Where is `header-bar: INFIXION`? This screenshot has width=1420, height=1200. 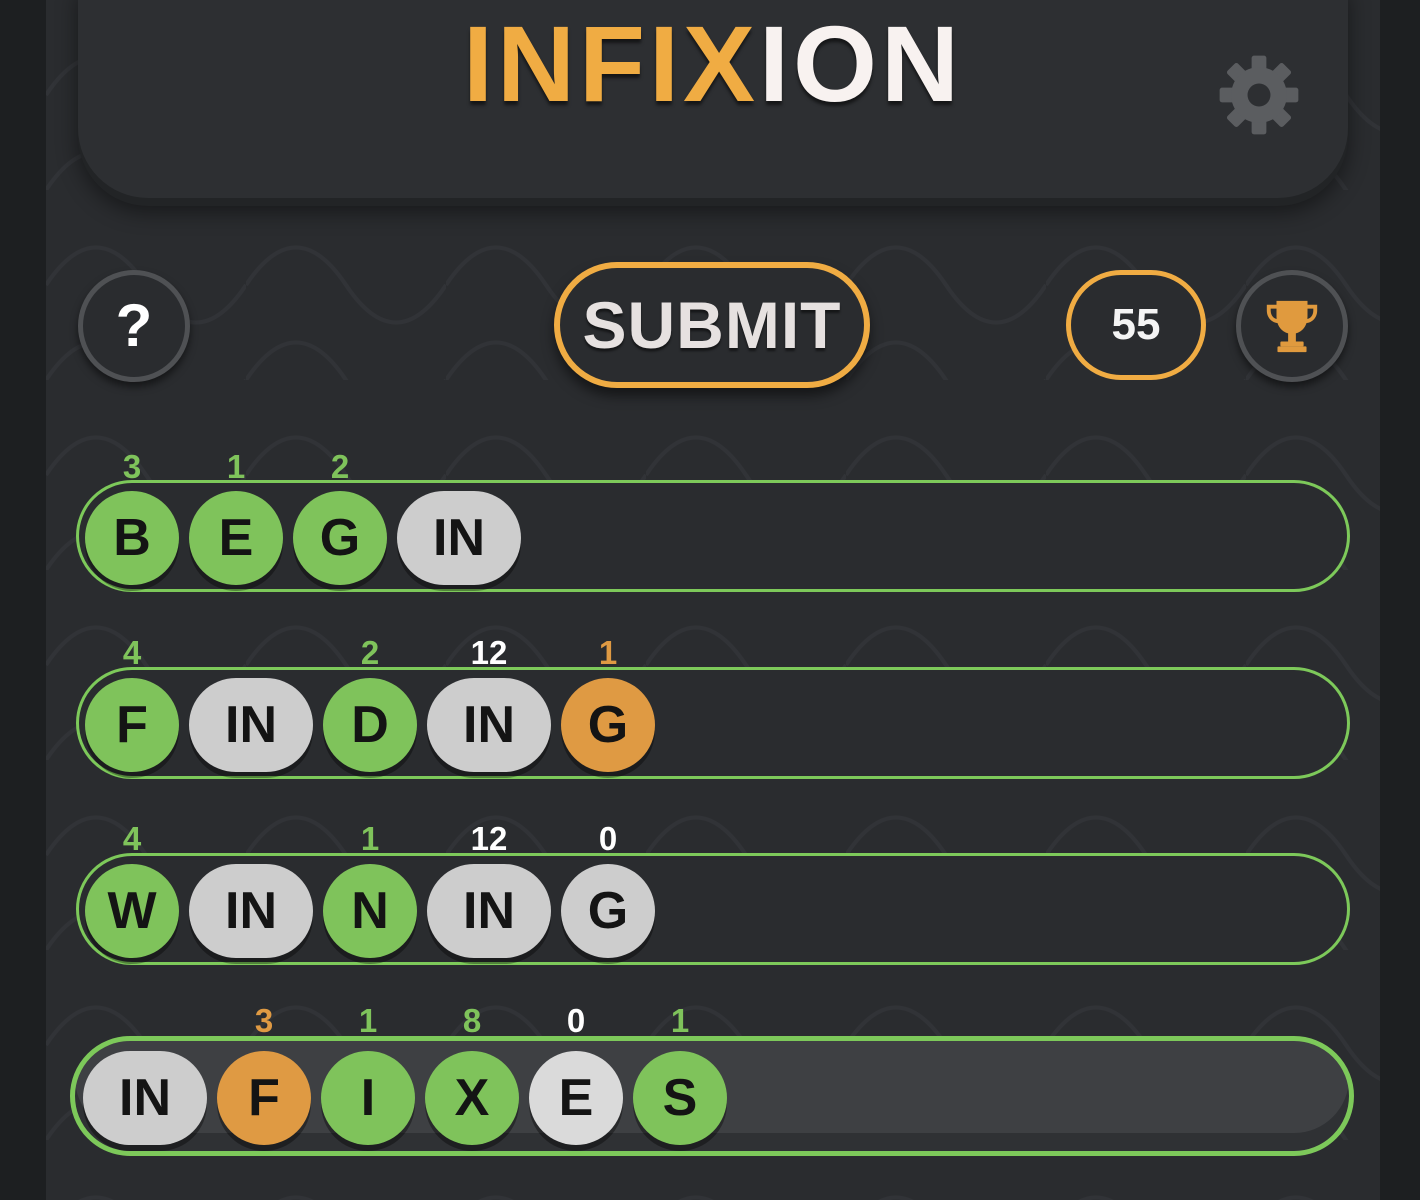 header-bar: INFIXION is located at coordinates (713, 99).